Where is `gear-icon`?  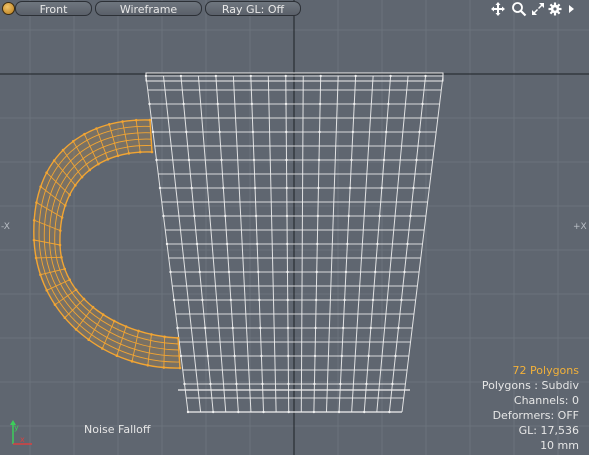
gear-icon is located at coordinates (555, 9).